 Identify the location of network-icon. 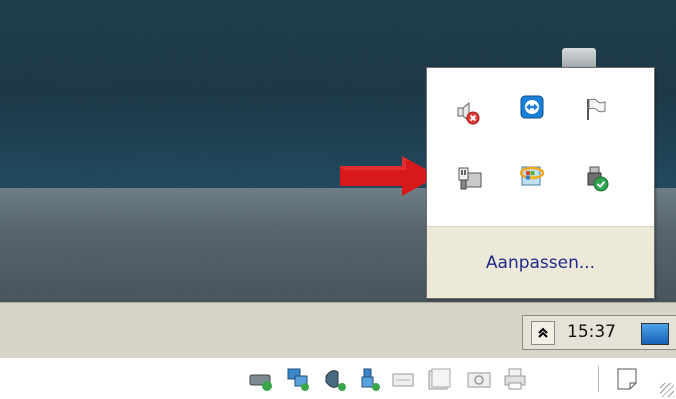
(298, 379).